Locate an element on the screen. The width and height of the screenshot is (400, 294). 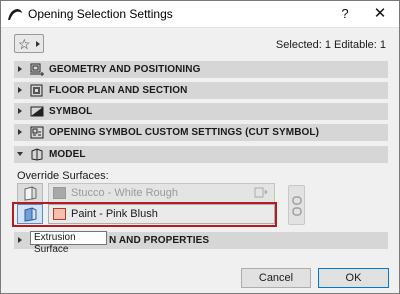
highlight-frame is located at coordinates (144, 214).